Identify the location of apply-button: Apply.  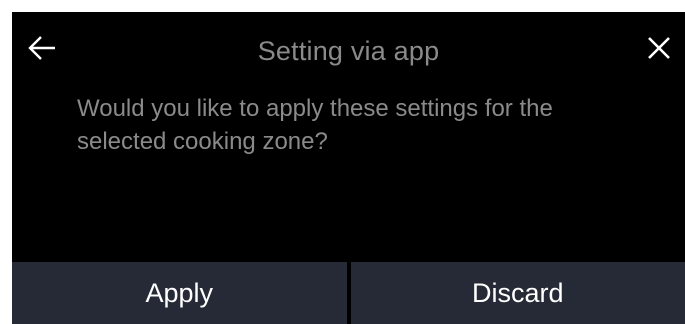
(179, 293).